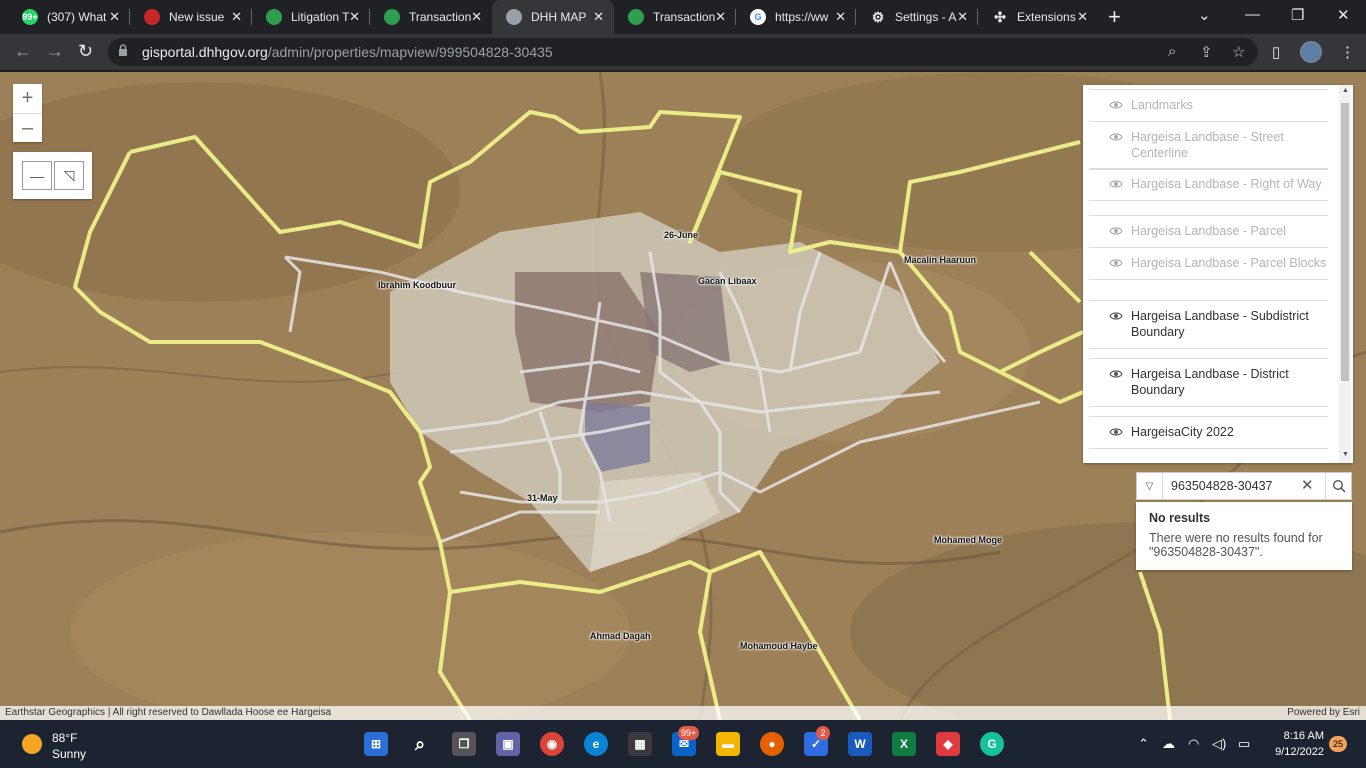 The image size is (1366, 768). I want to click on firefox-icon: ●, so click(772, 744).